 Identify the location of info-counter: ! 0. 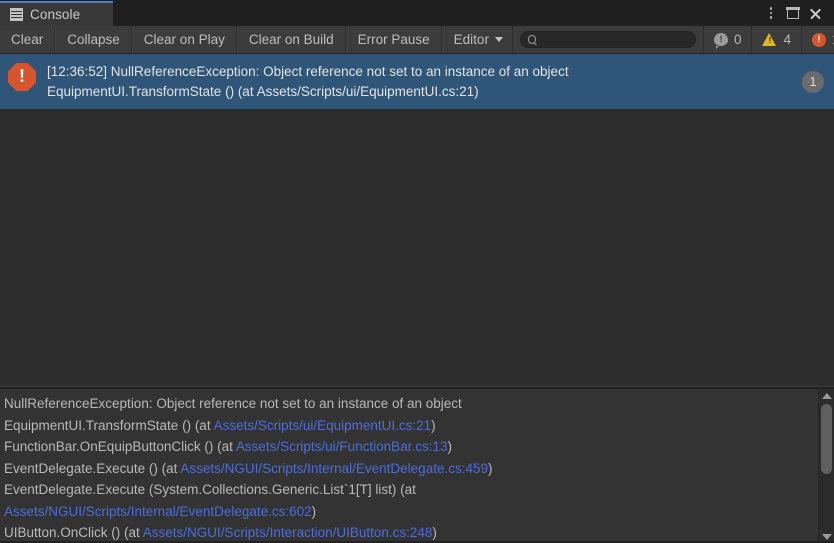
(727, 39).